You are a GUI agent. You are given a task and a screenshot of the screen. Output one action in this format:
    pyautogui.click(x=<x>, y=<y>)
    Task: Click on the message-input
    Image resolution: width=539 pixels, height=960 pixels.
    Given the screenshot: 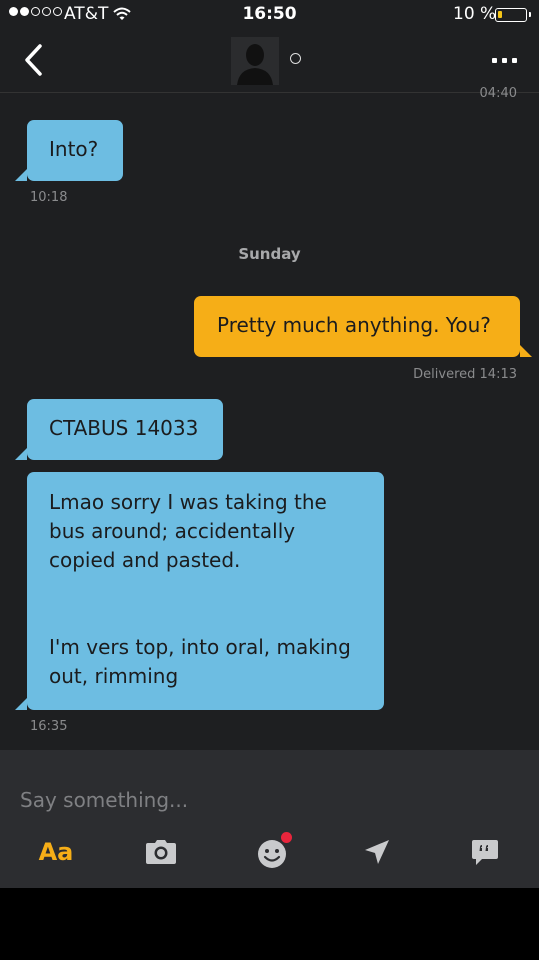 What is the action you would take?
    pyautogui.click(x=270, y=800)
    